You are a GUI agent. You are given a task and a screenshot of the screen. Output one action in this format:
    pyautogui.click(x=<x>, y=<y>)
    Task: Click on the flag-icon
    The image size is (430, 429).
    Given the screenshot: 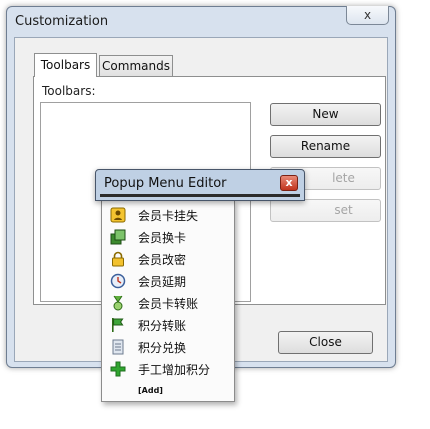 What is the action you would take?
    pyautogui.click(x=118, y=325)
    